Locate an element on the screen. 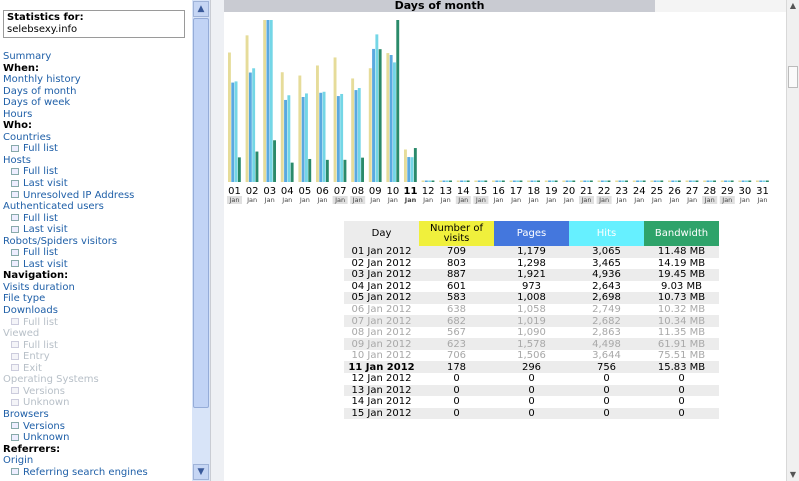 Image resolution: width=799 pixels, height=481 pixels. sidebar-item-label: Days of month is located at coordinates (40, 91).